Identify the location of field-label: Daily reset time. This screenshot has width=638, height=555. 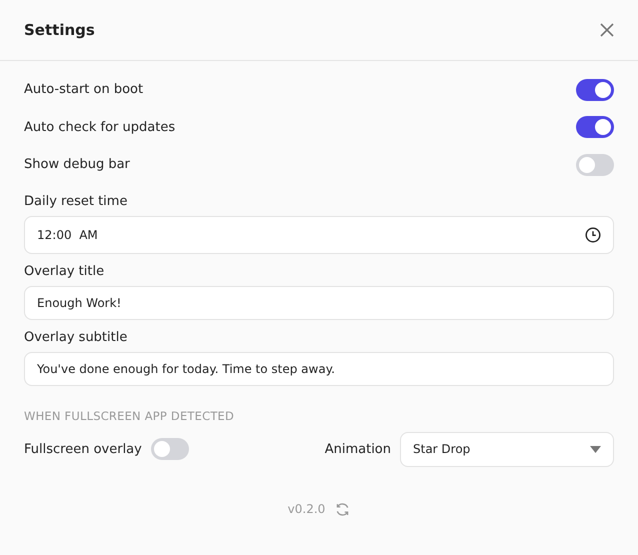
(76, 201).